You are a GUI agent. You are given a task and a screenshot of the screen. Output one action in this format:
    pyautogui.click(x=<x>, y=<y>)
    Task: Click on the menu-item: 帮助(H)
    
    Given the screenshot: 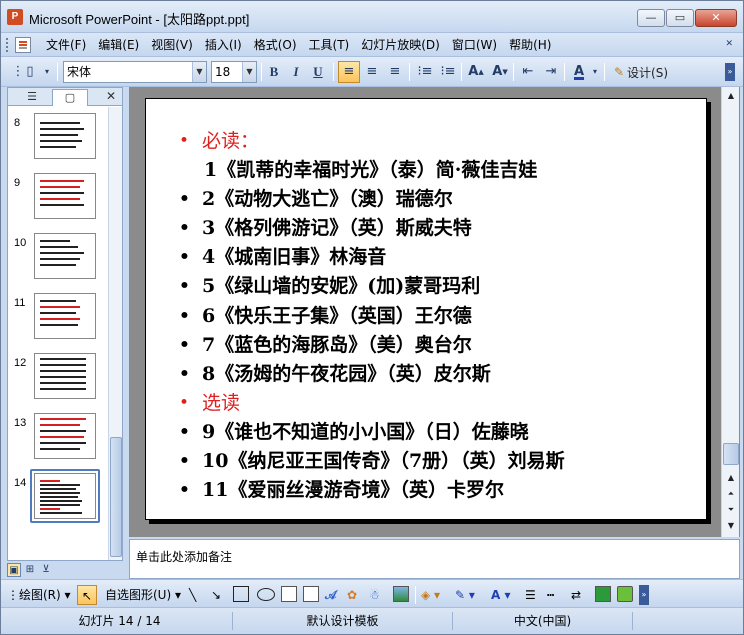 What is the action you would take?
    pyautogui.click(x=530, y=45)
    